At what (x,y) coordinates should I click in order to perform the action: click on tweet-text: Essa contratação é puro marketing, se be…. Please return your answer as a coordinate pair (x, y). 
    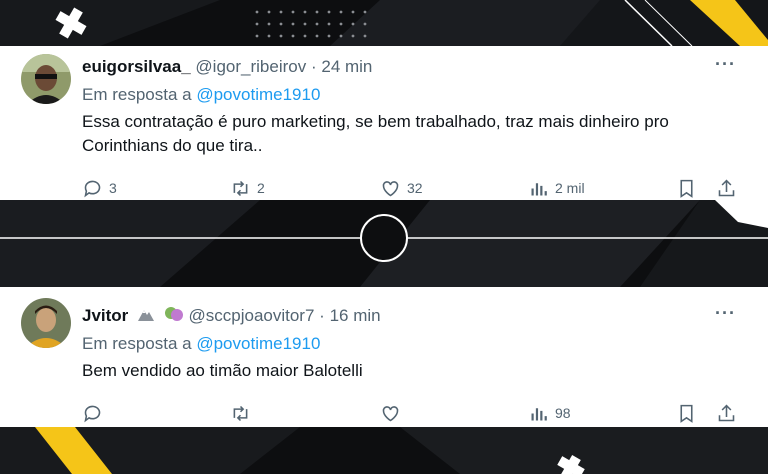
    Looking at the image, I should click on (375, 133).